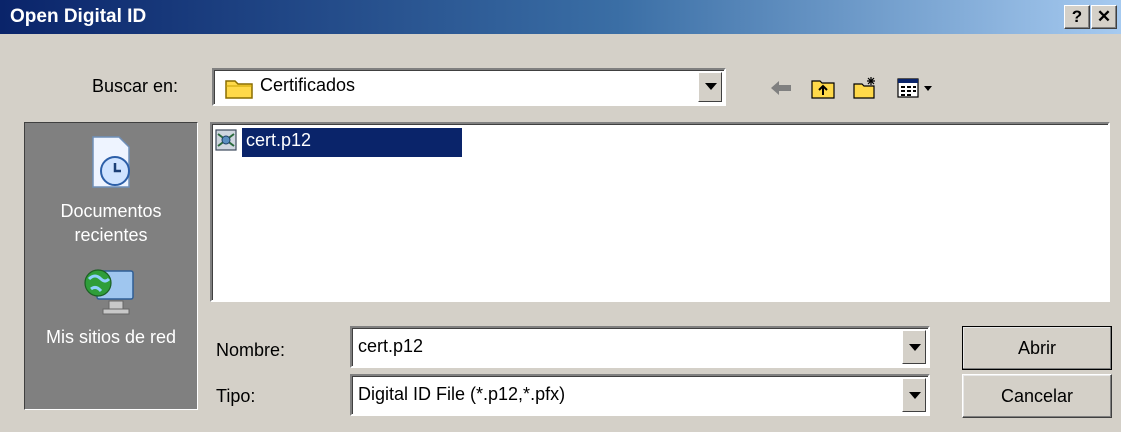  Describe the element at coordinates (640, 395) in the screenshot. I see `filetype-dropdown: Digital ID File (*.p12,*.pfx)` at that location.